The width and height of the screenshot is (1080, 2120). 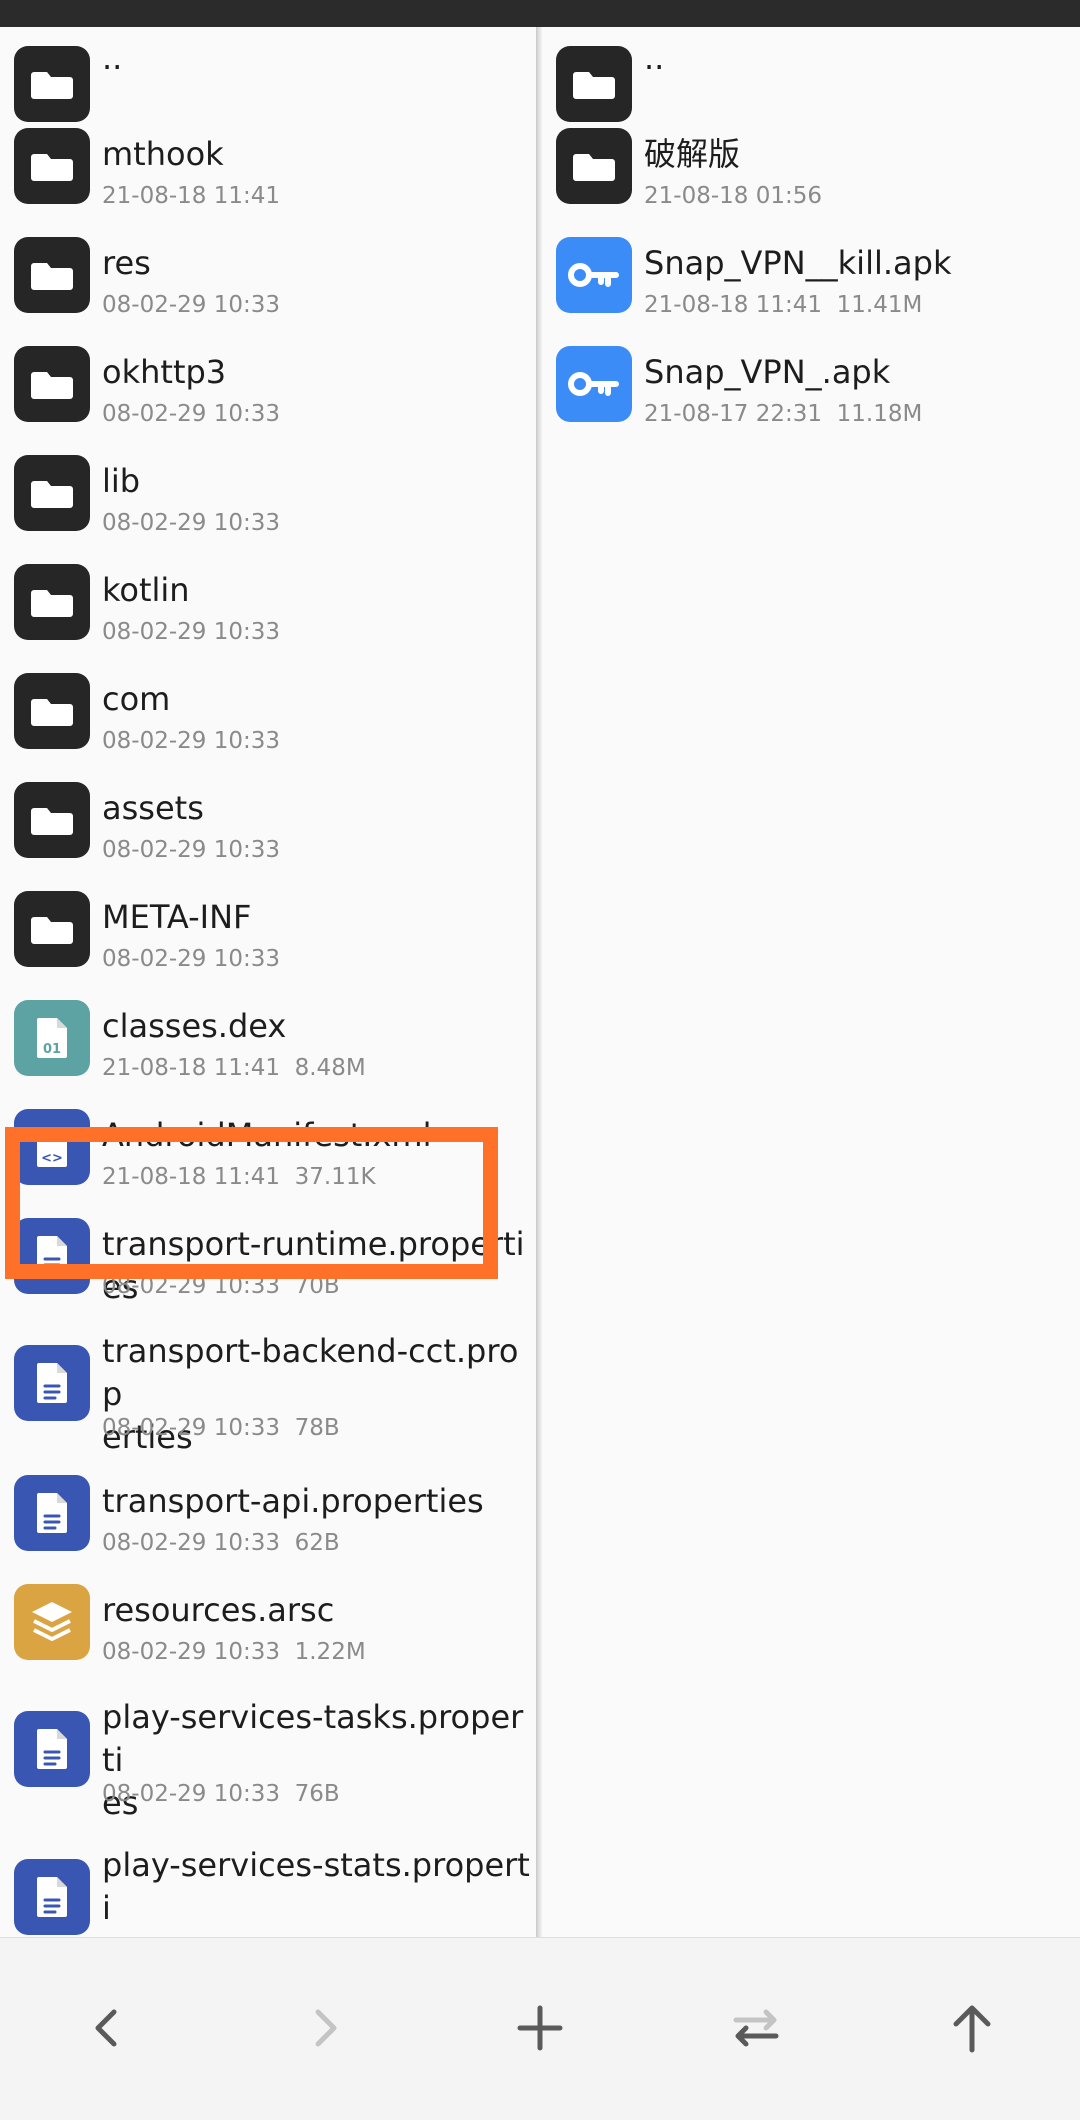 I want to click on file-meta: 21-08-17 22:31 11.18M, so click(x=783, y=414).